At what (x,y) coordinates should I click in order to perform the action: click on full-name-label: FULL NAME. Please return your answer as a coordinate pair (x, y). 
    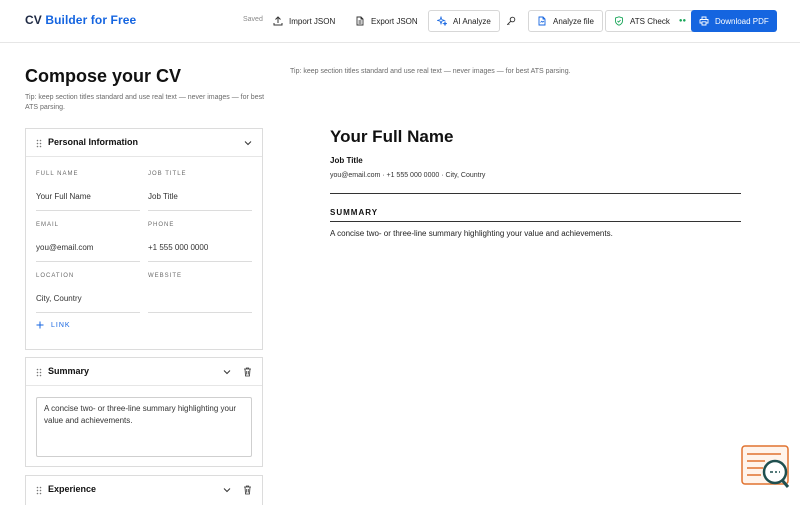
    Looking at the image, I should click on (57, 174).